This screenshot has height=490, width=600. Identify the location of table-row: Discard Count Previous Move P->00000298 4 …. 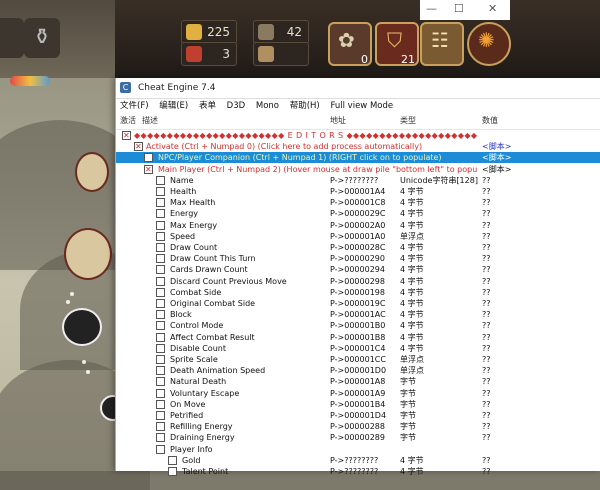
(358, 281).